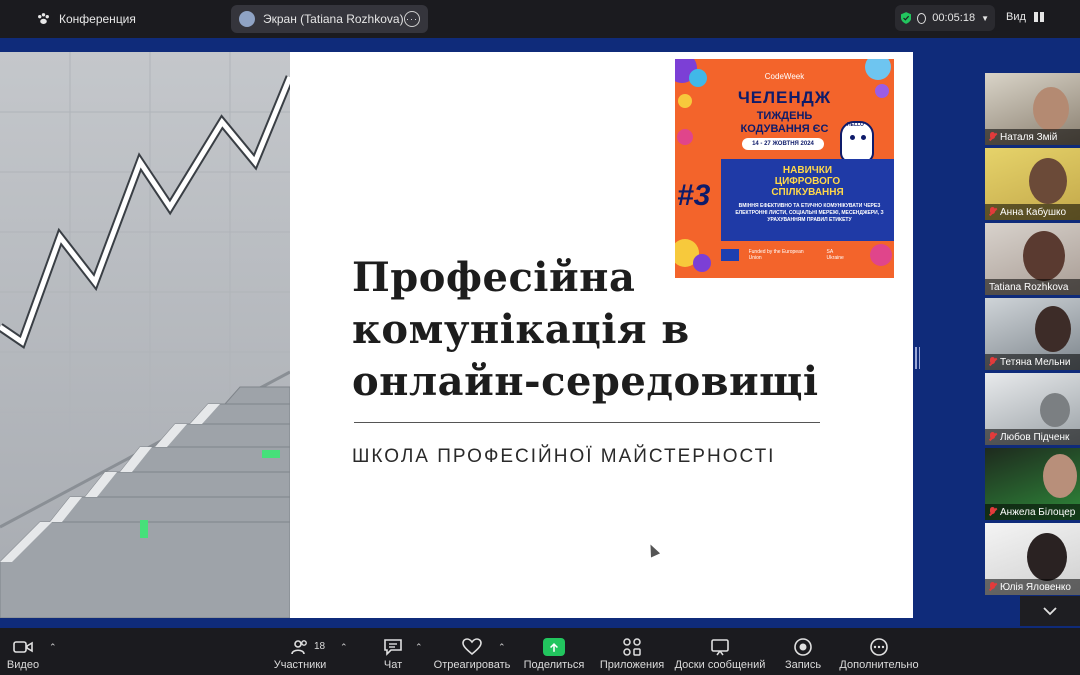 The width and height of the screenshot is (1080, 675). Describe the element at coordinates (922, 18) in the screenshot. I see `clock-icon` at that location.